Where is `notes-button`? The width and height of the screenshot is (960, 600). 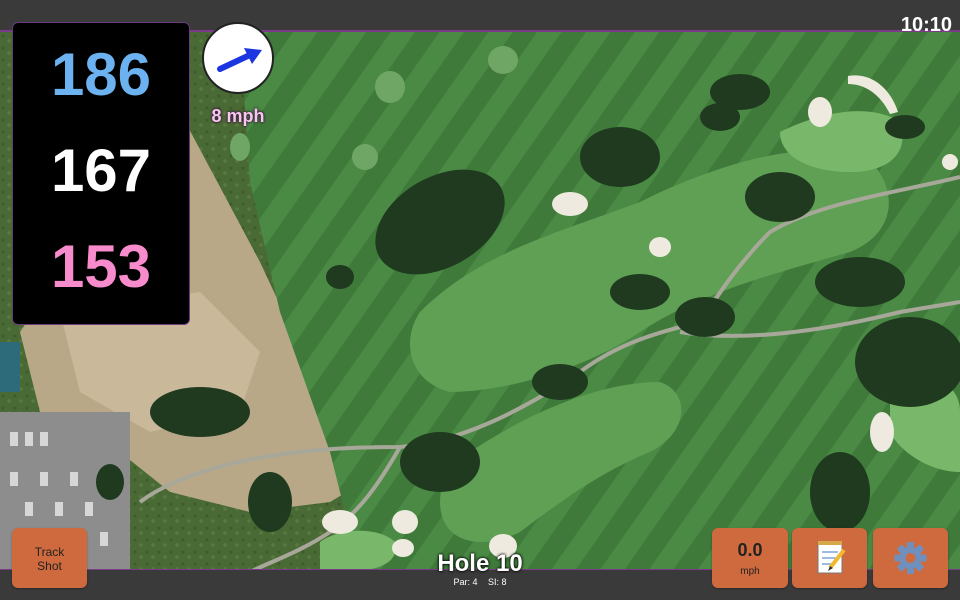 notes-button is located at coordinates (829, 558).